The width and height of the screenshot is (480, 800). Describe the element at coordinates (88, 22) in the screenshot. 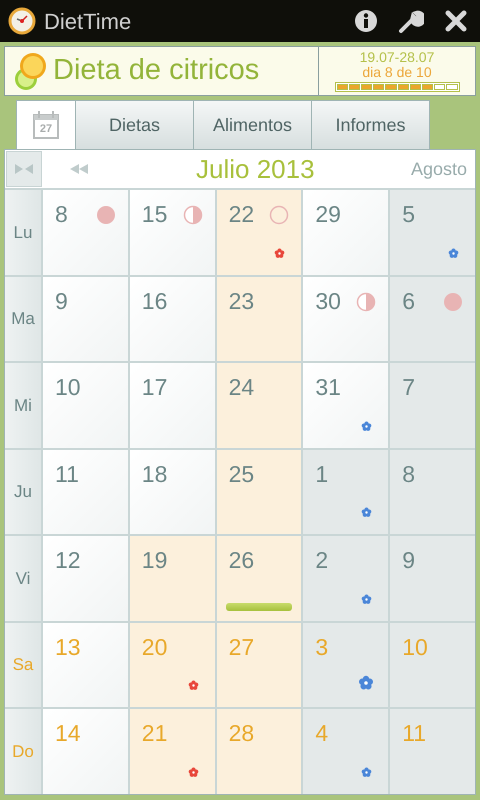

I see `app-title: DietTime` at that location.